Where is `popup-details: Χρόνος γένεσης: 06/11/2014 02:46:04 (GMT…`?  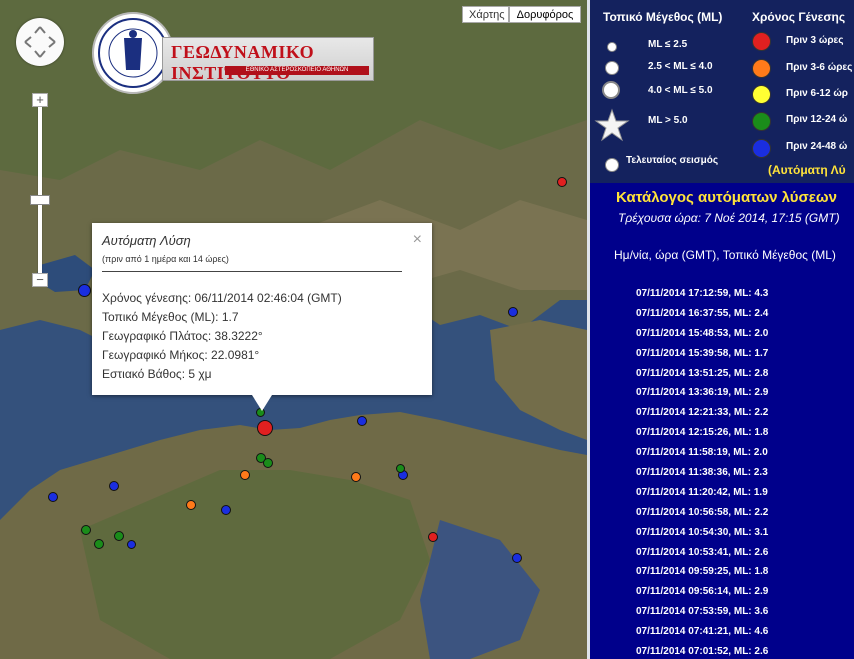 popup-details: Χρόνος γένεσης: 06/11/2014 02:46:04 (GMT… is located at coordinates (222, 336).